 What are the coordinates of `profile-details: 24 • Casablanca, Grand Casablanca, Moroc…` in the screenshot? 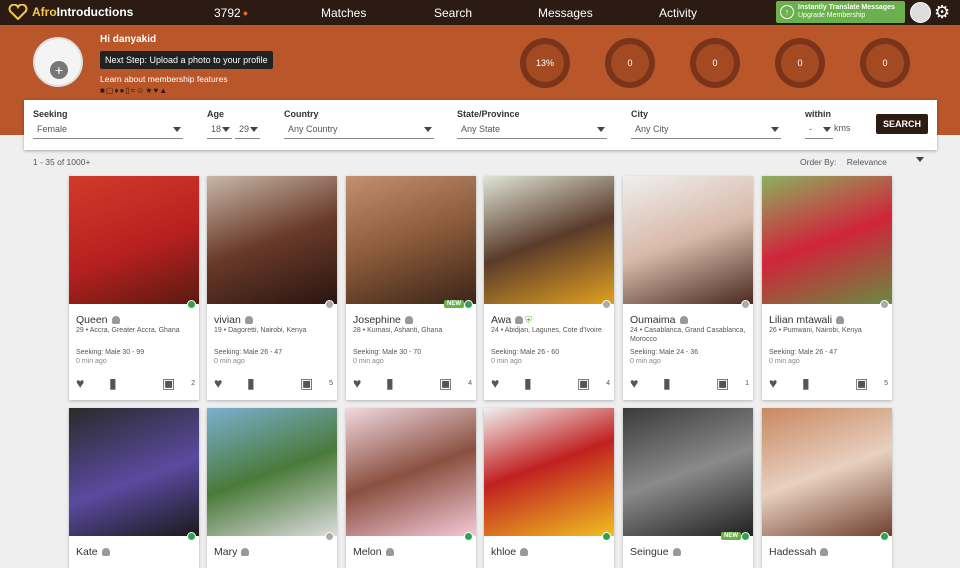 It's located at (688, 335).